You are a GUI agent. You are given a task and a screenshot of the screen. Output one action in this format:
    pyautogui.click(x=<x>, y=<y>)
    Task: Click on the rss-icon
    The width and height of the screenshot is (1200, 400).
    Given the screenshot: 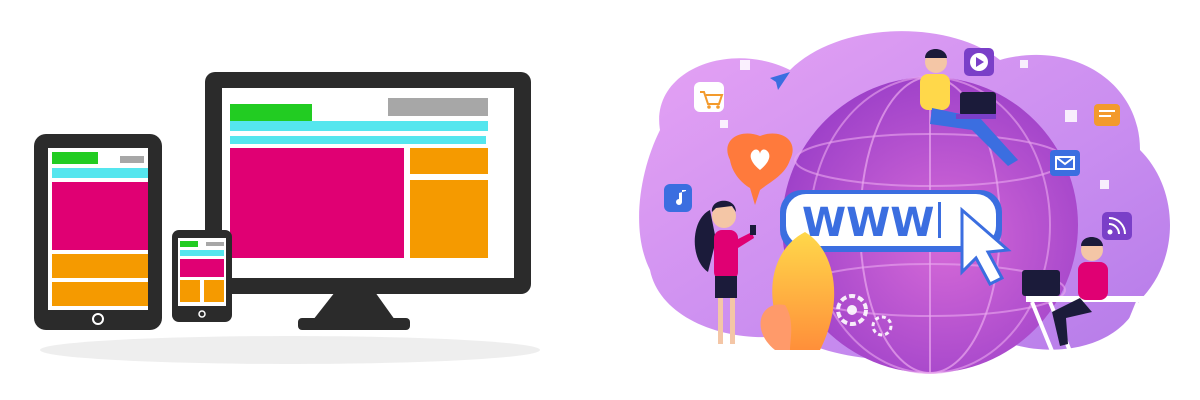 What is the action you would take?
    pyautogui.click(x=1117, y=226)
    